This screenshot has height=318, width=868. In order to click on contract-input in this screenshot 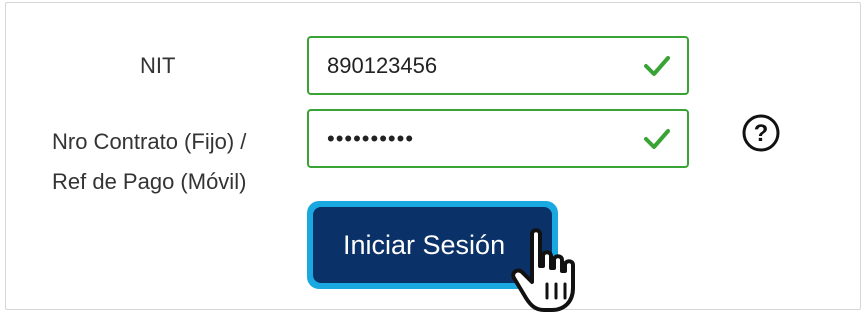, I will do `click(477, 138)`.